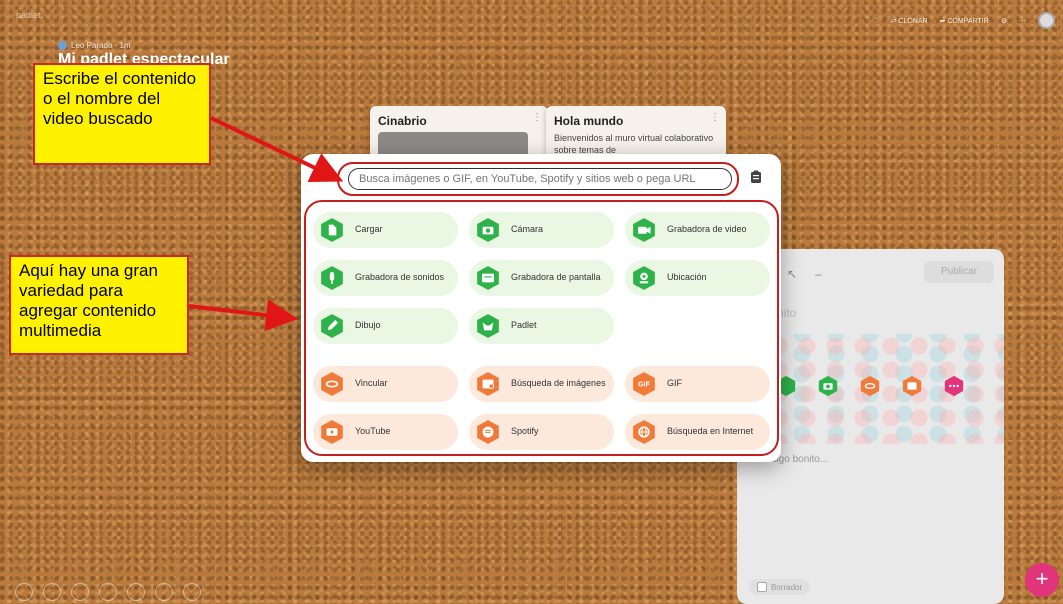 This screenshot has width=1063, height=604. I want to click on draft-toggle: Borrador, so click(780, 587).